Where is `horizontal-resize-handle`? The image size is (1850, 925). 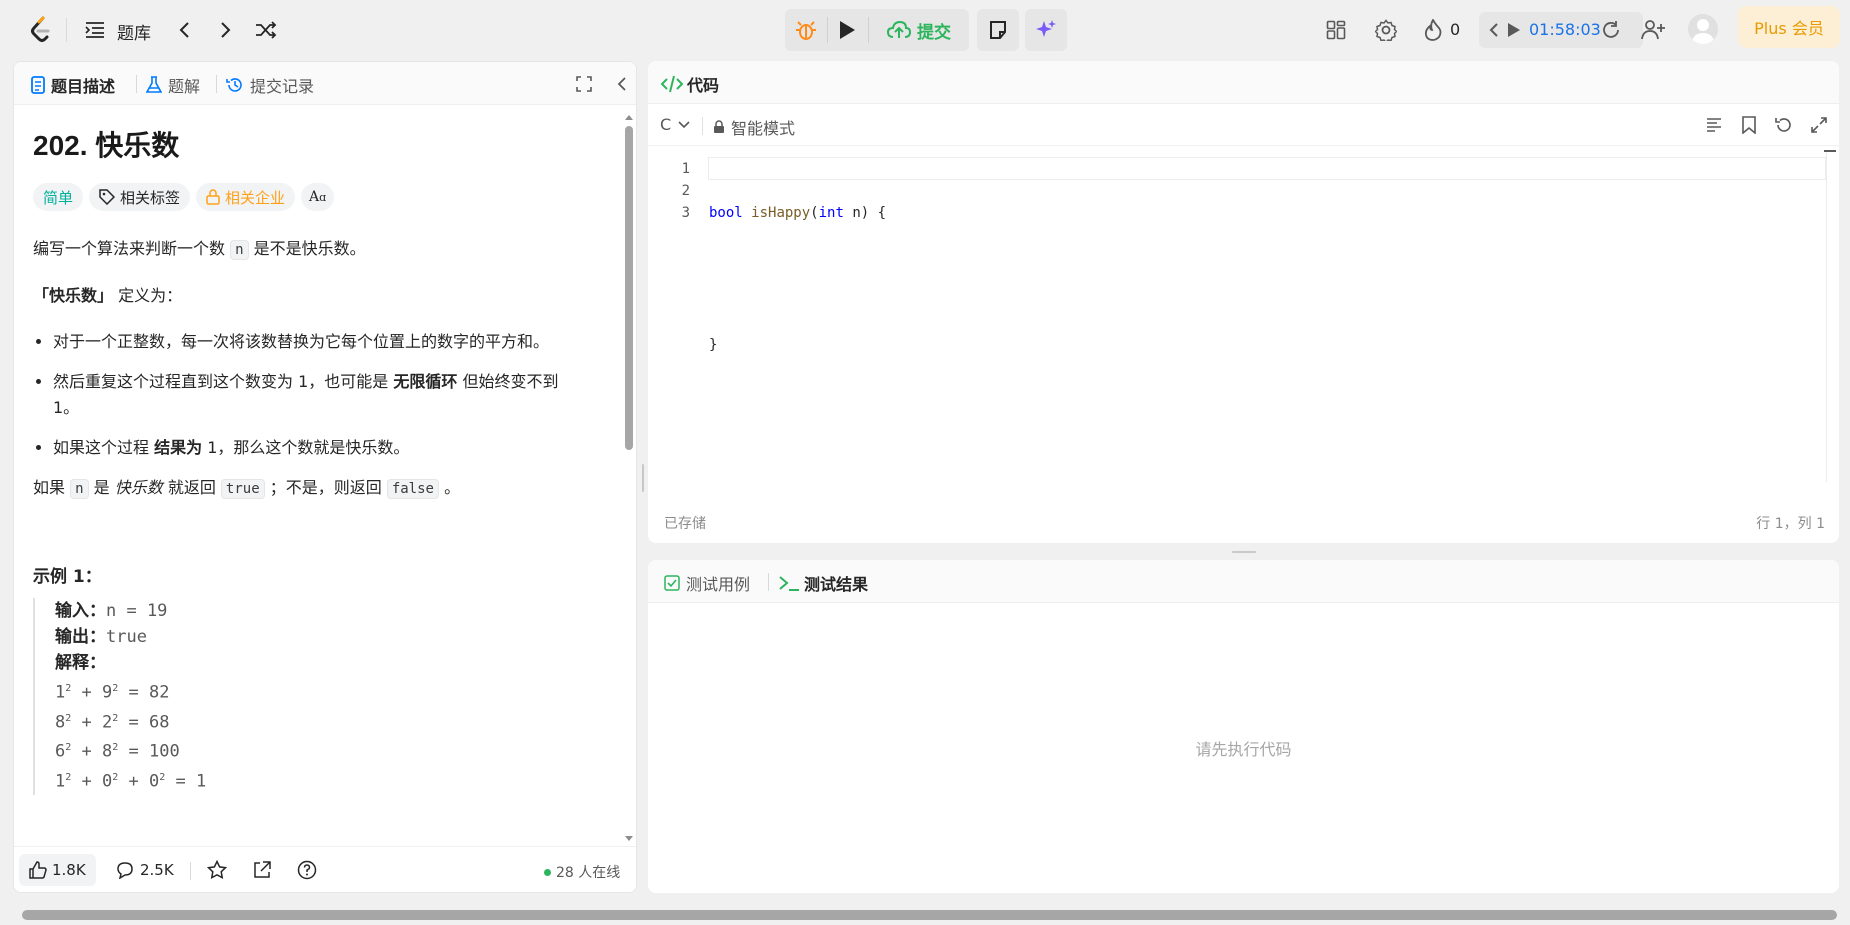
horizontal-resize-handle is located at coordinates (642, 478).